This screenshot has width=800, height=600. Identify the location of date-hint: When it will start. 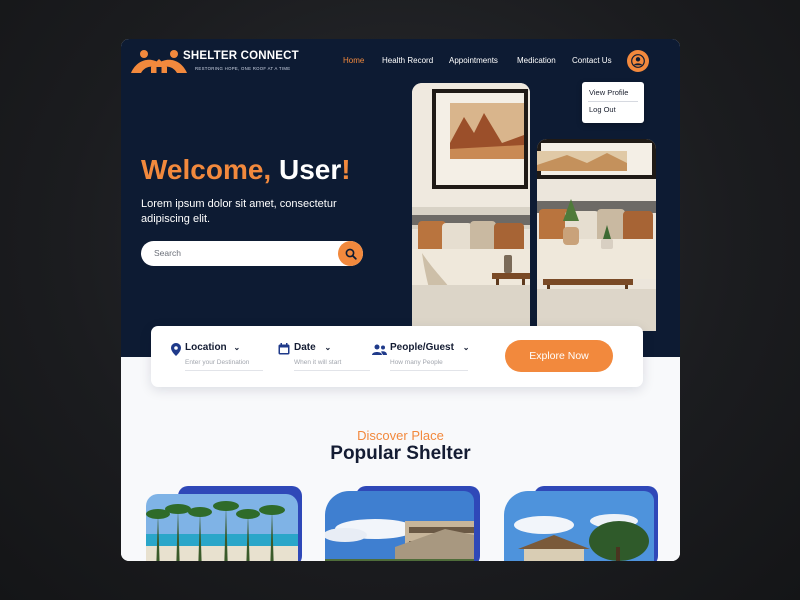
(317, 362).